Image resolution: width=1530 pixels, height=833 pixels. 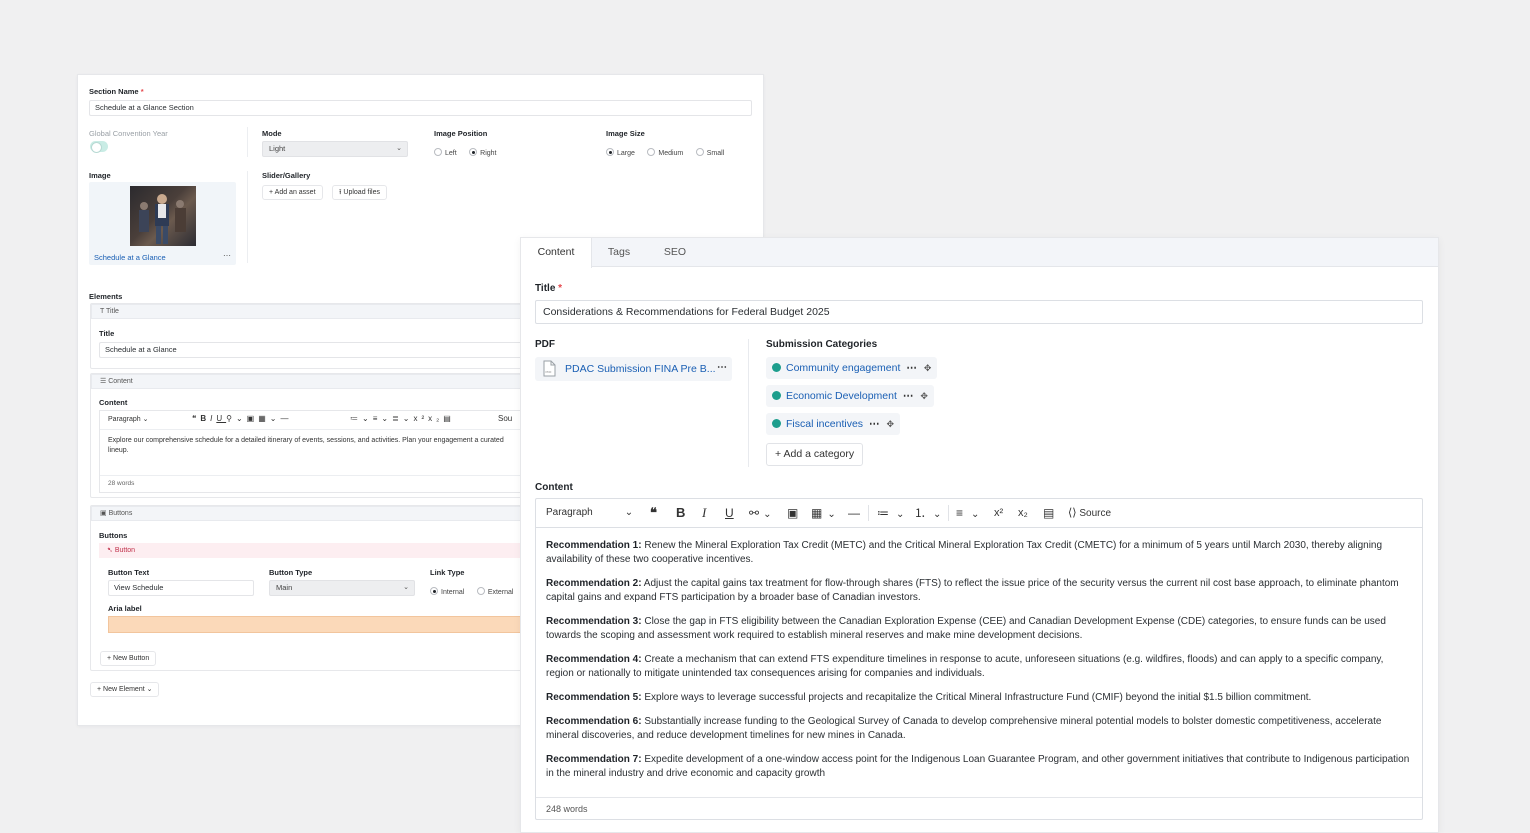 I want to click on add-asset-button: + Add an asset, so click(x=292, y=192).